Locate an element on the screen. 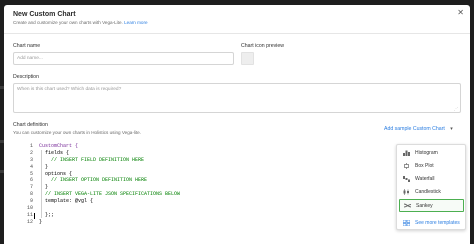  see-more-templates-link: See more templates is located at coordinates (432, 223).